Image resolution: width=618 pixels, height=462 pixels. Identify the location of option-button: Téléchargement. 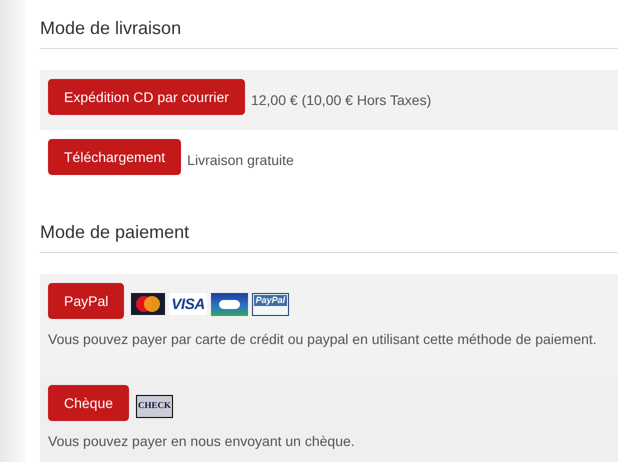
(115, 157).